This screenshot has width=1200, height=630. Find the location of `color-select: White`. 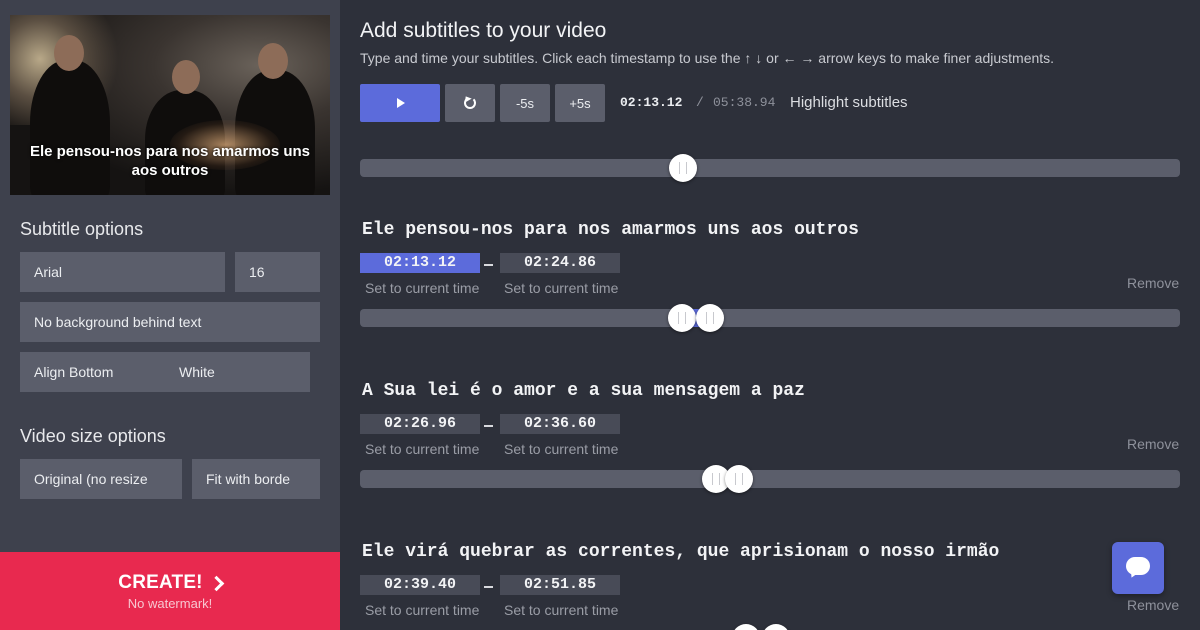

color-select: White is located at coordinates (237, 372).